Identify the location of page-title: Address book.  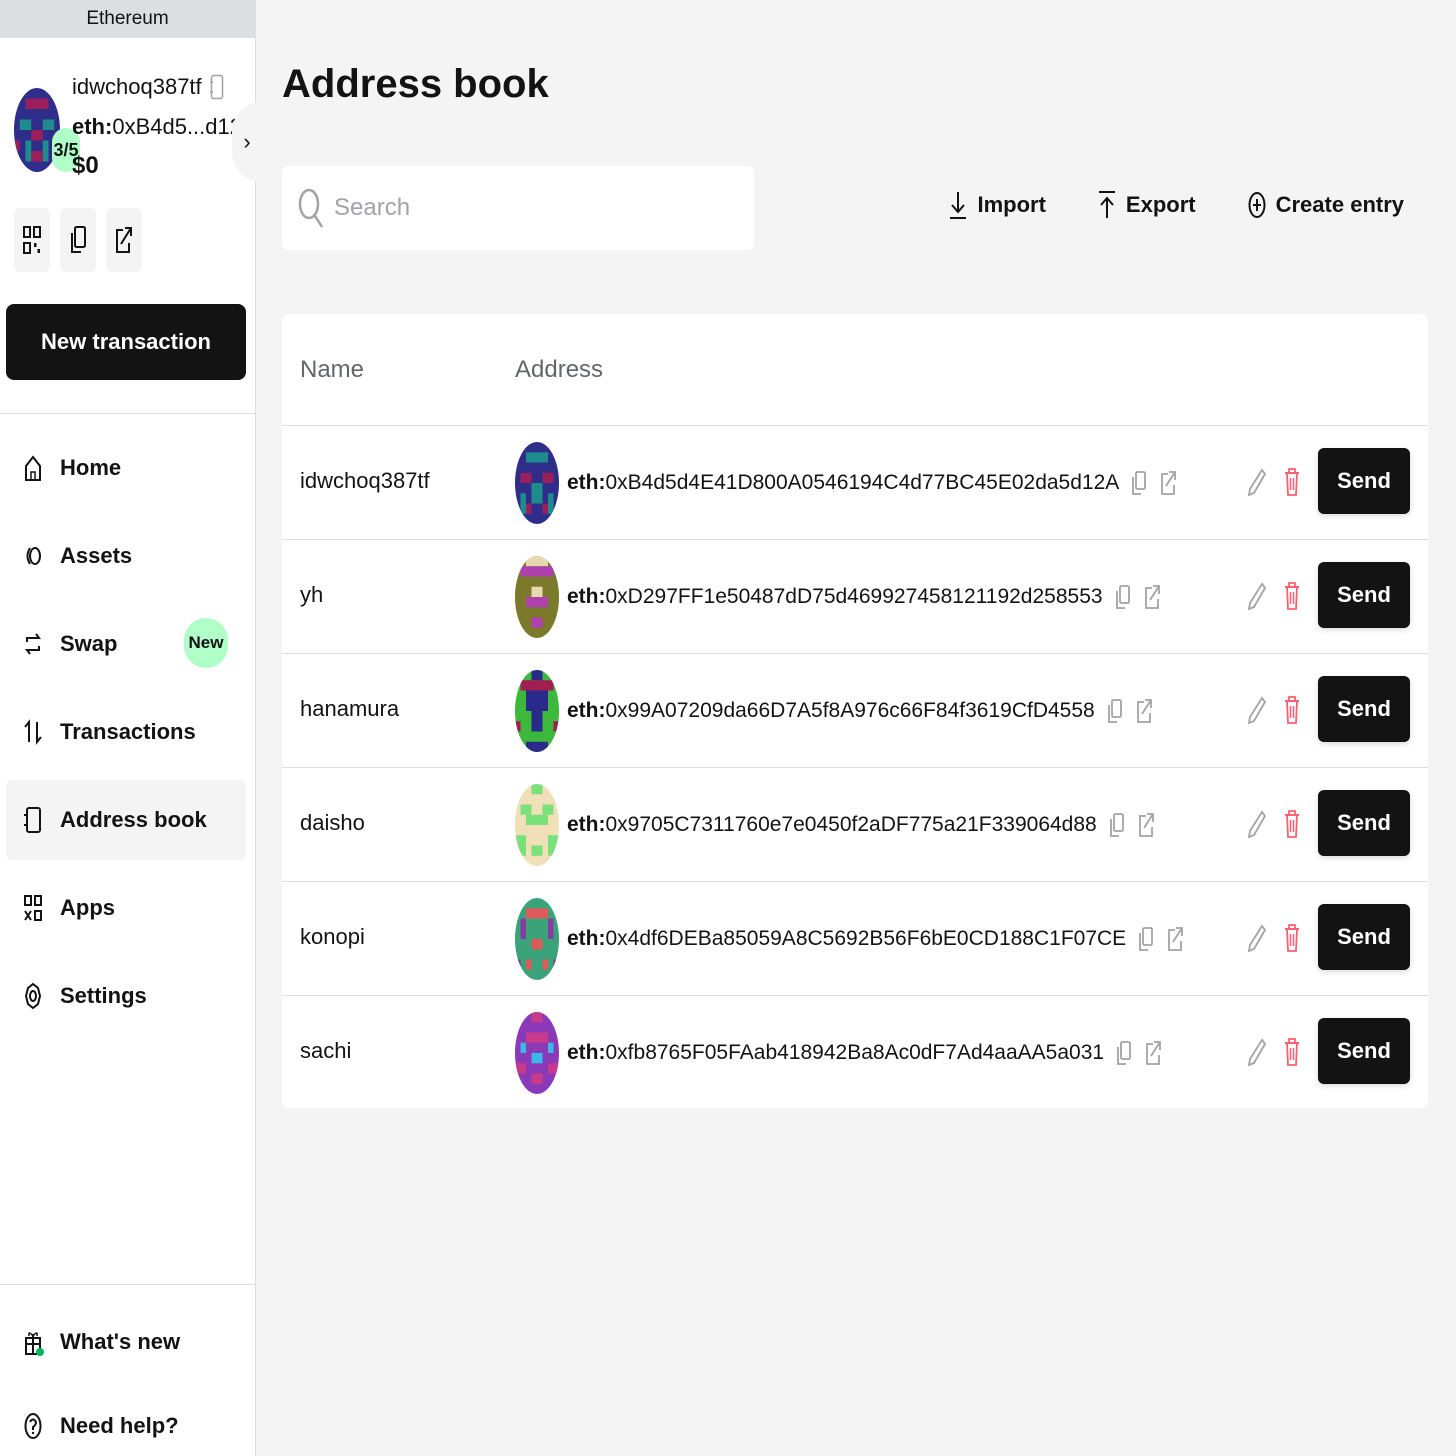
(415, 84).